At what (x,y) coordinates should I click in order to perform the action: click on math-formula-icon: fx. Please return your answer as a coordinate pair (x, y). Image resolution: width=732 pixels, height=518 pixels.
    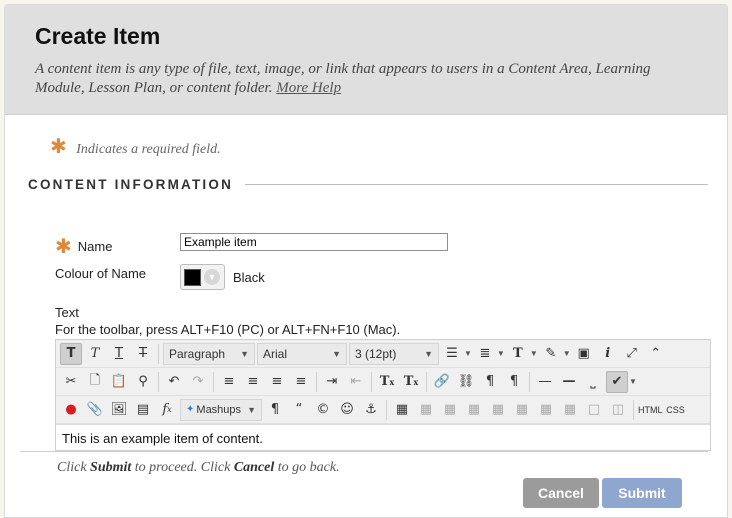
    Looking at the image, I should click on (167, 410).